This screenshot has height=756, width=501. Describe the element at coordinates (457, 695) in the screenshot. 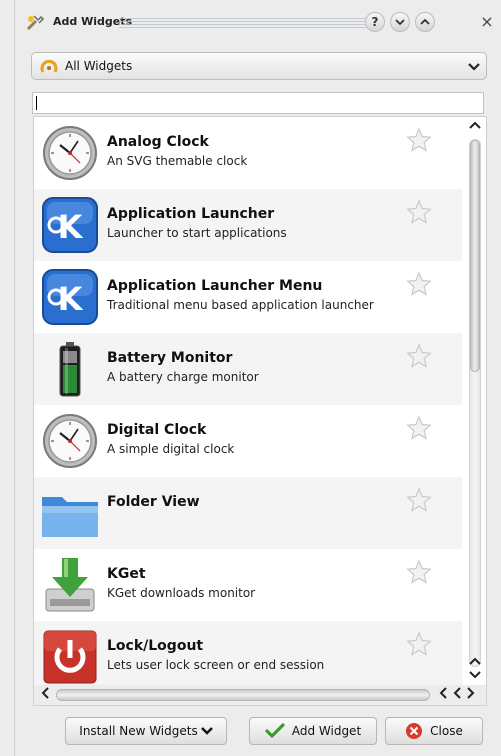

I see `scroll-left-end-icon` at that location.